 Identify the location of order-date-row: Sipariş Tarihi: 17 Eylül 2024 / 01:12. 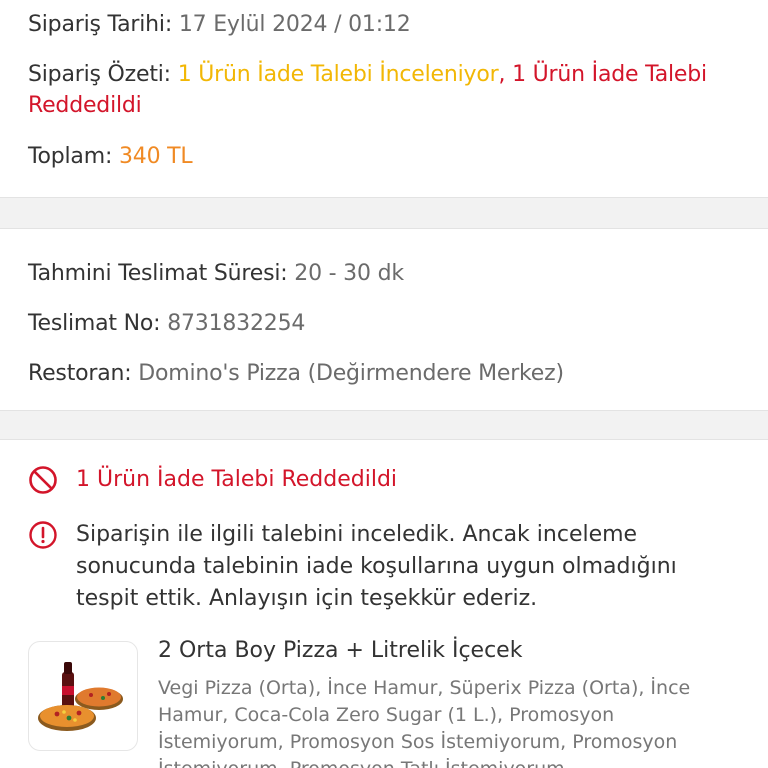
(384, 24).